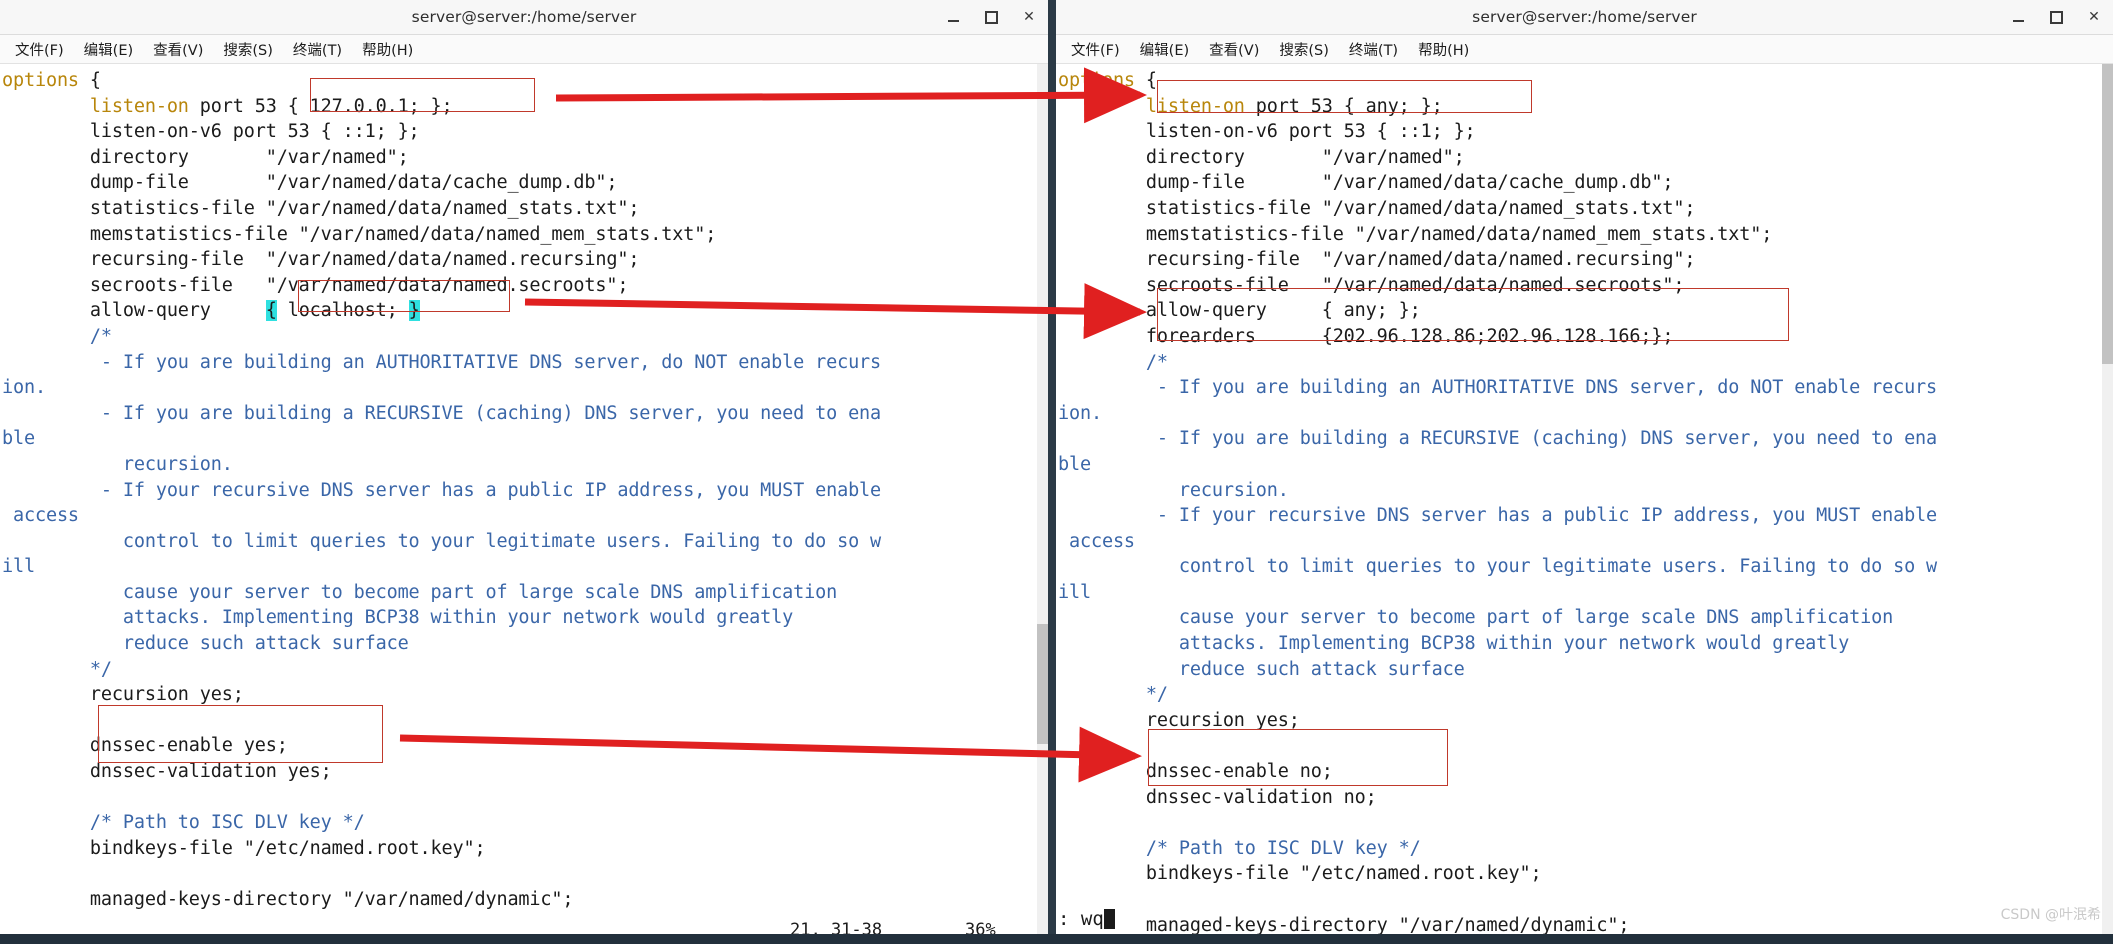 The image size is (2113, 944). Describe the element at coordinates (271, 106) in the screenshot. I see `code-line: listen-on port 53 { 127.0.0.1; };` at that location.